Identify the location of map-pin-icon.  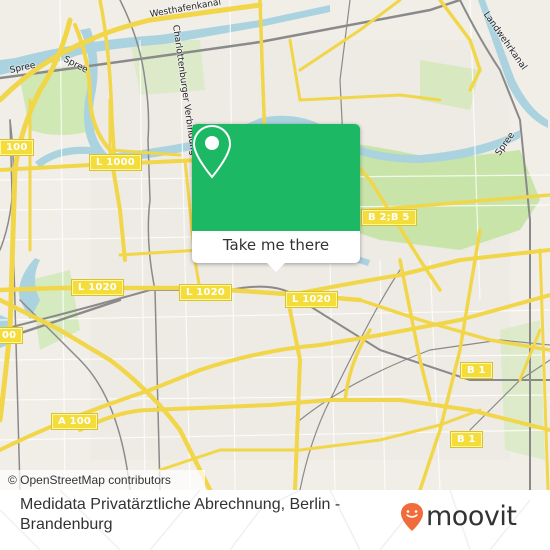
(212, 151).